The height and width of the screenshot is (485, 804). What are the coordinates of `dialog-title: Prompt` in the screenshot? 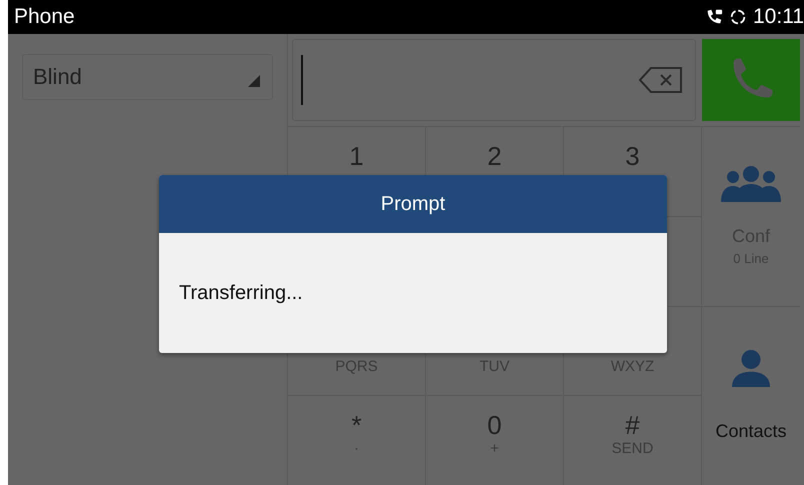 It's located at (413, 204).